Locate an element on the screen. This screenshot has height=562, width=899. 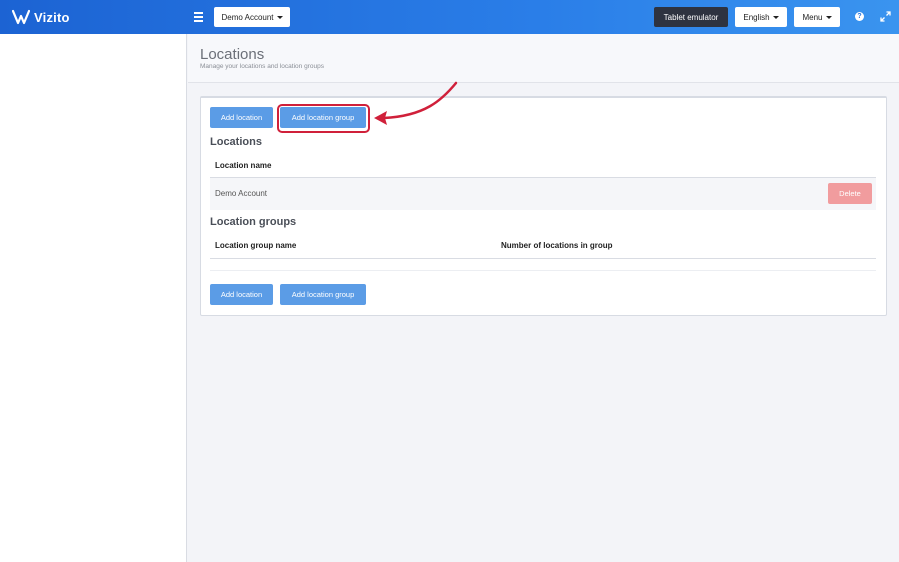
highlight-box is located at coordinates (323, 118).